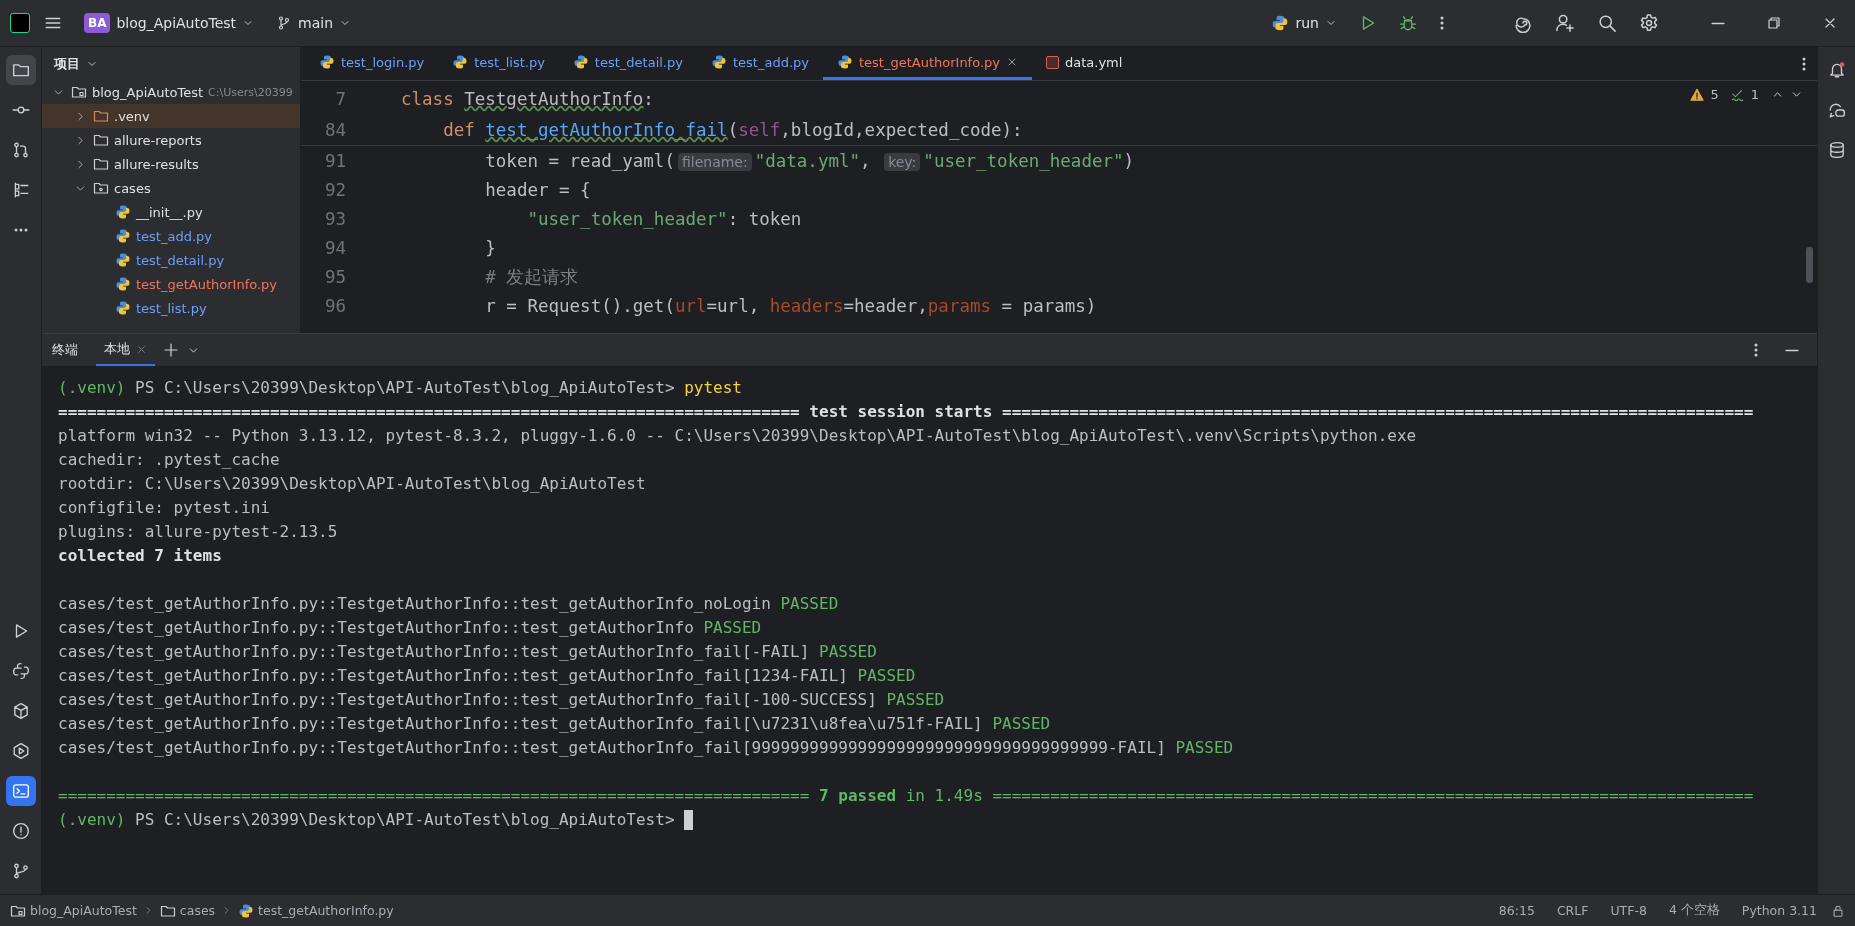  Describe the element at coordinates (79, 92) in the screenshot. I see `module-folder-icon` at that location.